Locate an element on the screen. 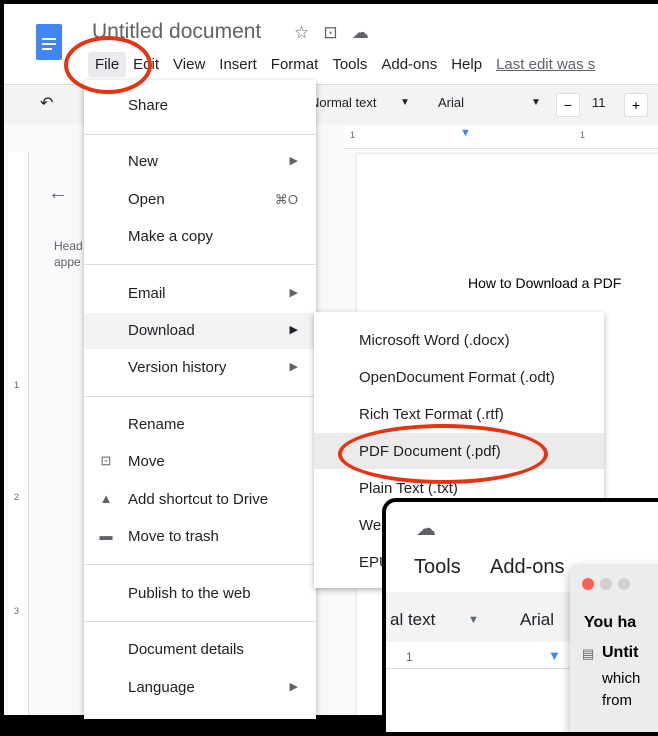 The image size is (658, 736). title-icons: ☆ ⊡ ☁ is located at coordinates (331, 33).